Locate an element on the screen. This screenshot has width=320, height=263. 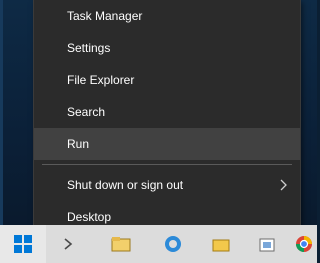
store-taskbar-button is located at coordinates (267, 244).